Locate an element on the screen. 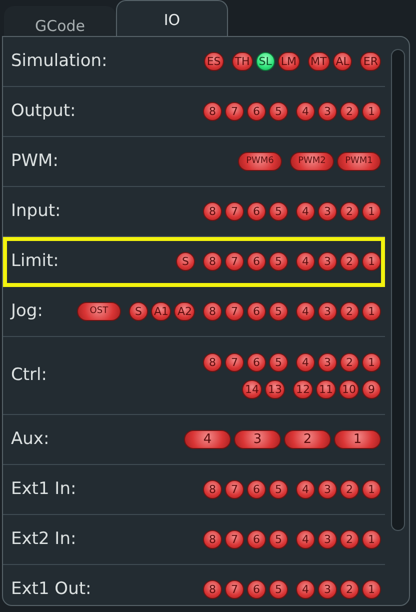 The height and width of the screenshot is (612, 416). indicator-led: PWM1 is located at coordinates (359, 161).